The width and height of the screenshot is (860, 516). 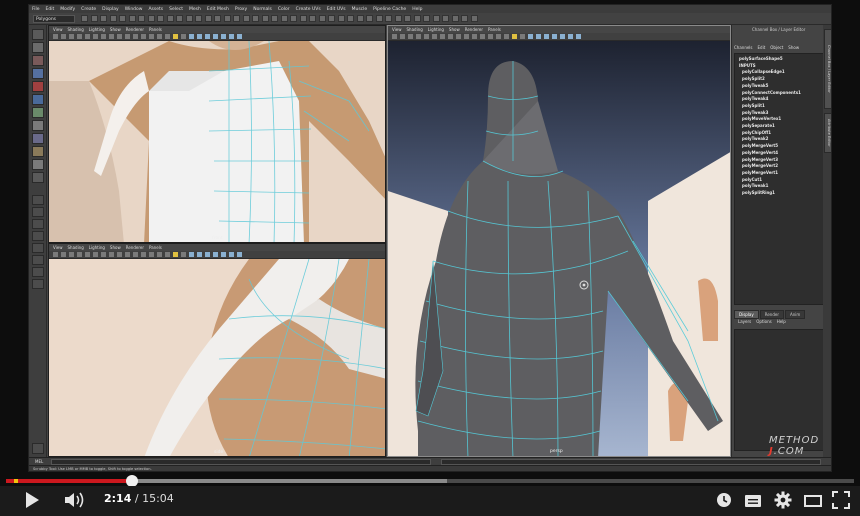 What do you see at coordinates (75, 502) in the screenshot?
I see `volume-button` at bounding box center [75, 502].